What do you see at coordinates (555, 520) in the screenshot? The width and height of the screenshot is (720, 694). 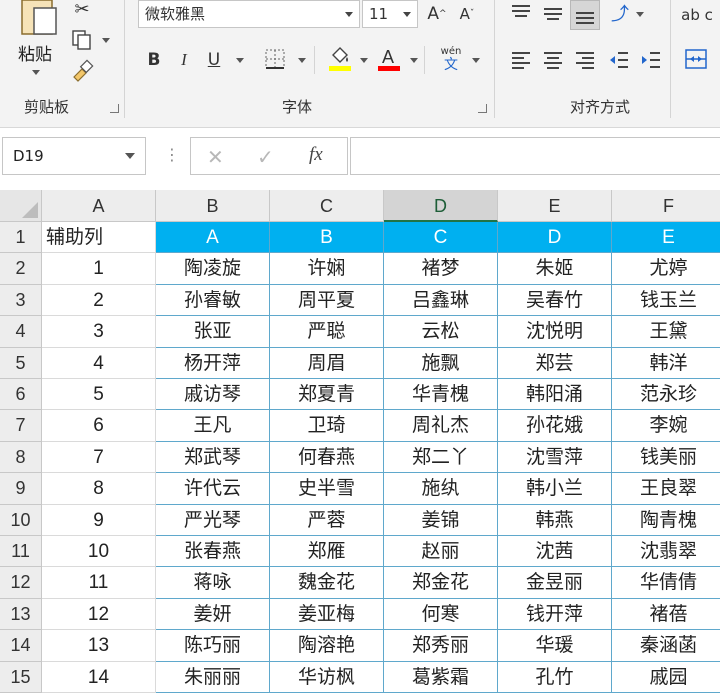 I see `table-cell: 韩燕` at bounding box center [555, 520].